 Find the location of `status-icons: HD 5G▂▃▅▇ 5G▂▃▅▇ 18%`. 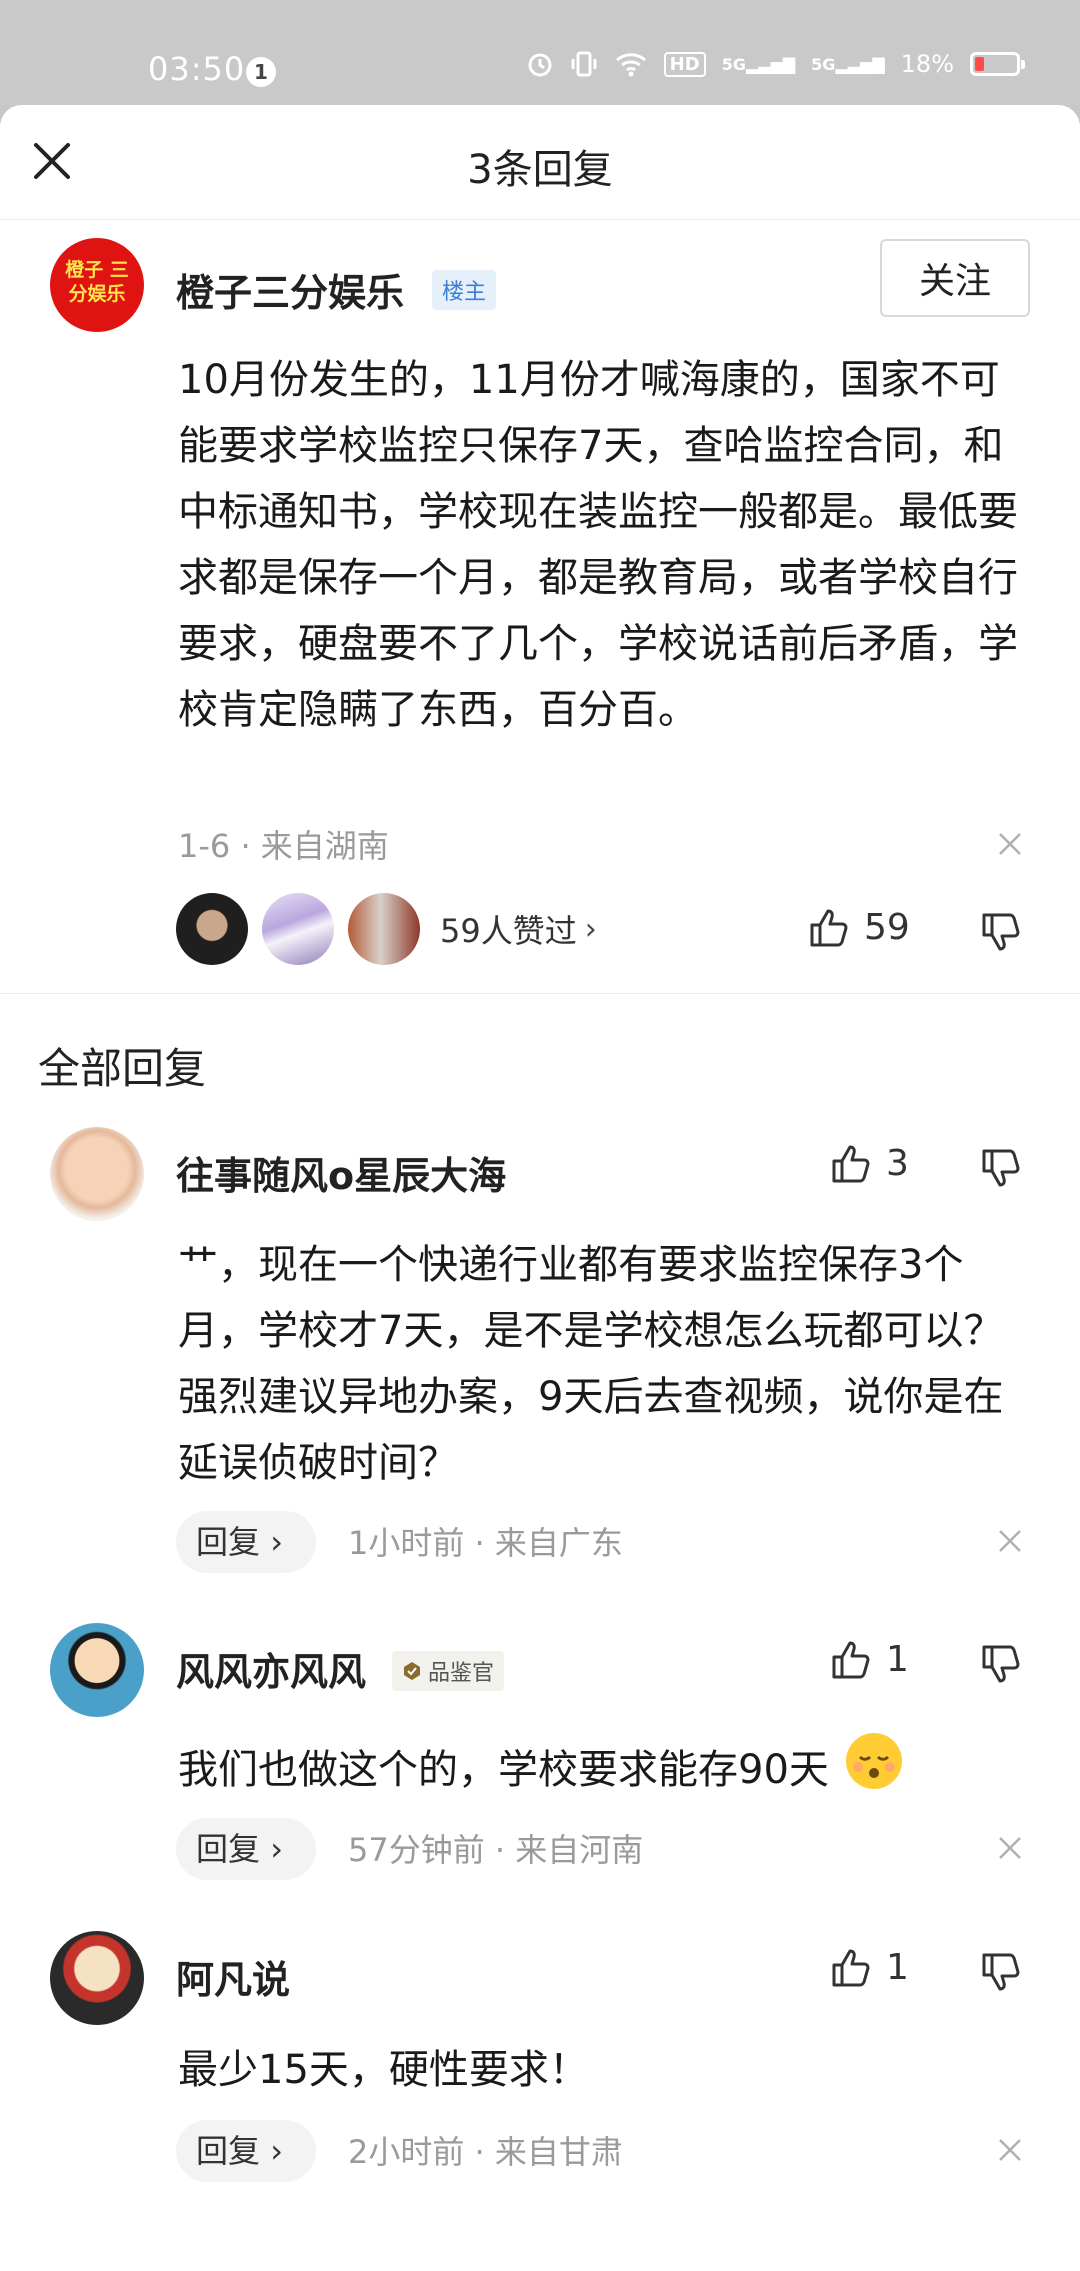

status-icons: HD 5G▂▃▅▇ 5G▂▃▅▇ 18% is located at coordinates (775, 64).